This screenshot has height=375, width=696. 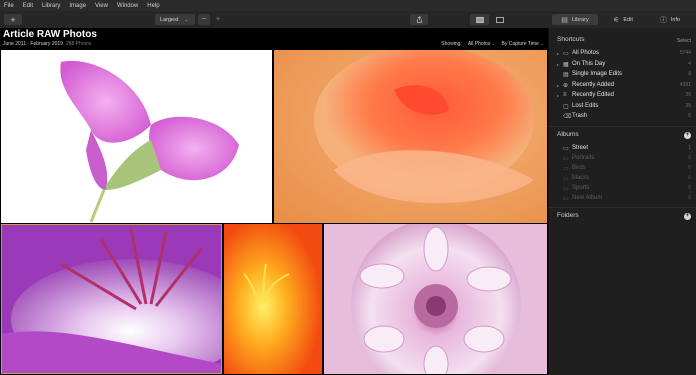 I want to click on folders-header: Folders, so click(x=568, y=215).